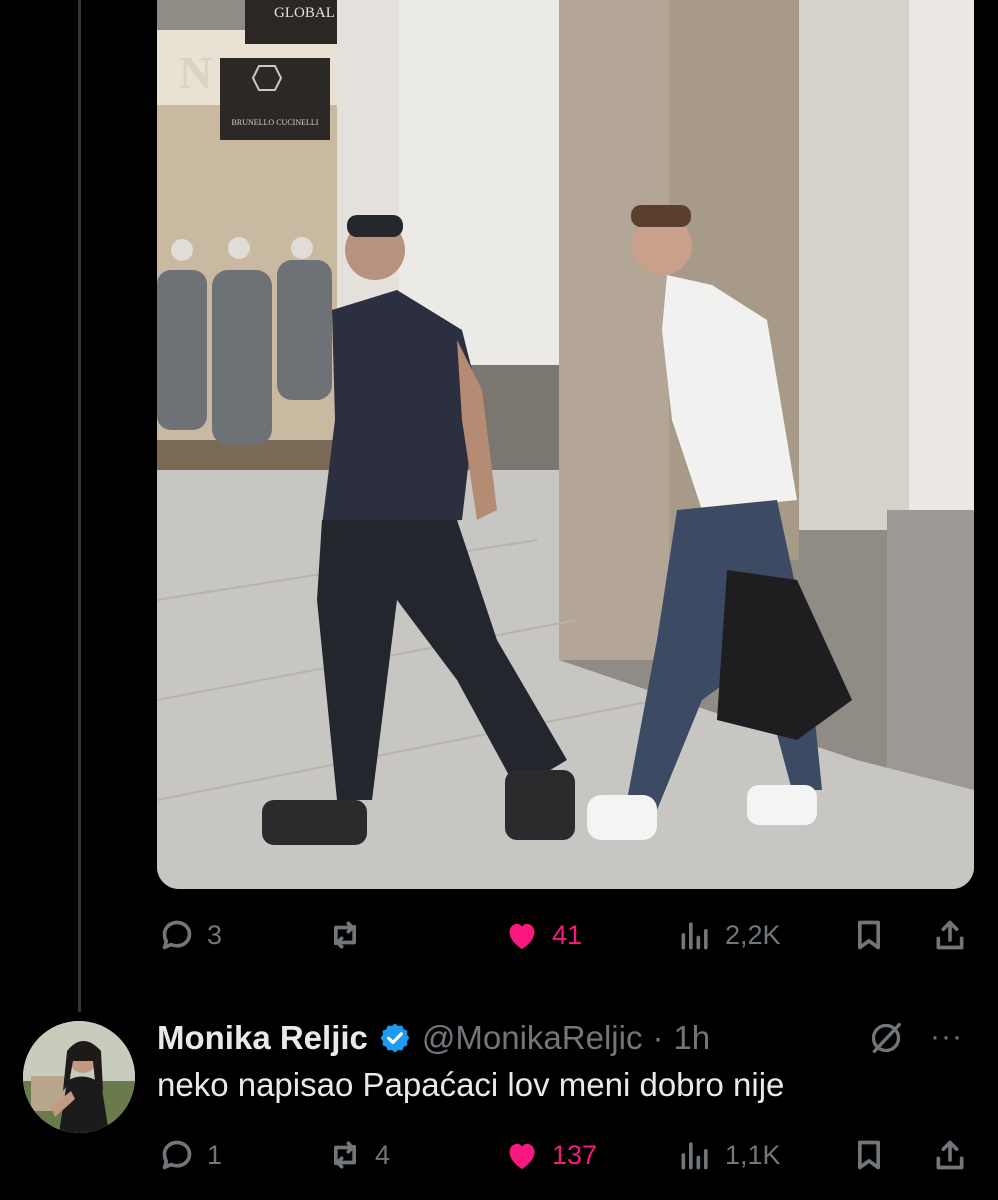  Describe the element at coordinates (79, 506) in the screenshot. I see `thread-line` at that location.